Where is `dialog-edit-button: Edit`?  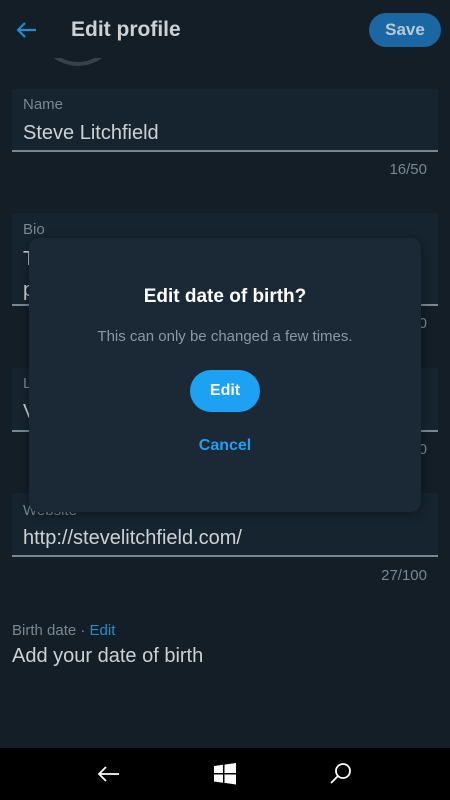 dialog-edit-button: Edit is located at coordinates (225, 391).